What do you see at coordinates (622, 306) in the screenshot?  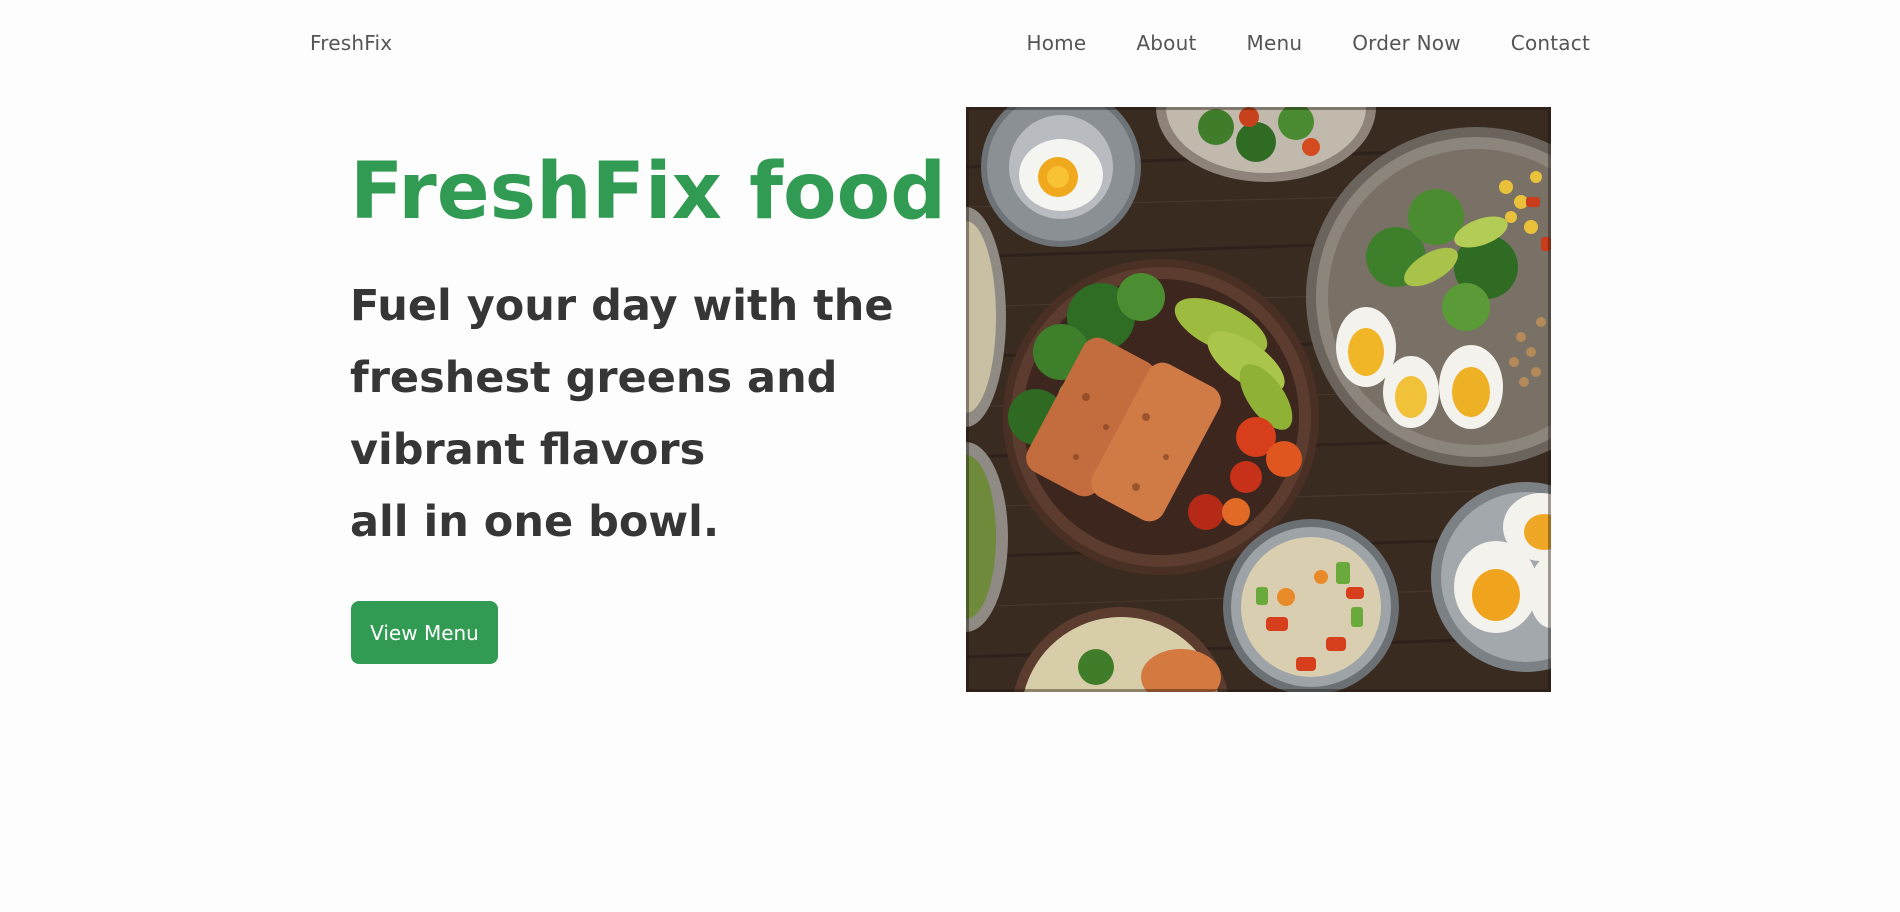 I see `tagline-line: Fuel your day with the` at bounding box center [622, 306].